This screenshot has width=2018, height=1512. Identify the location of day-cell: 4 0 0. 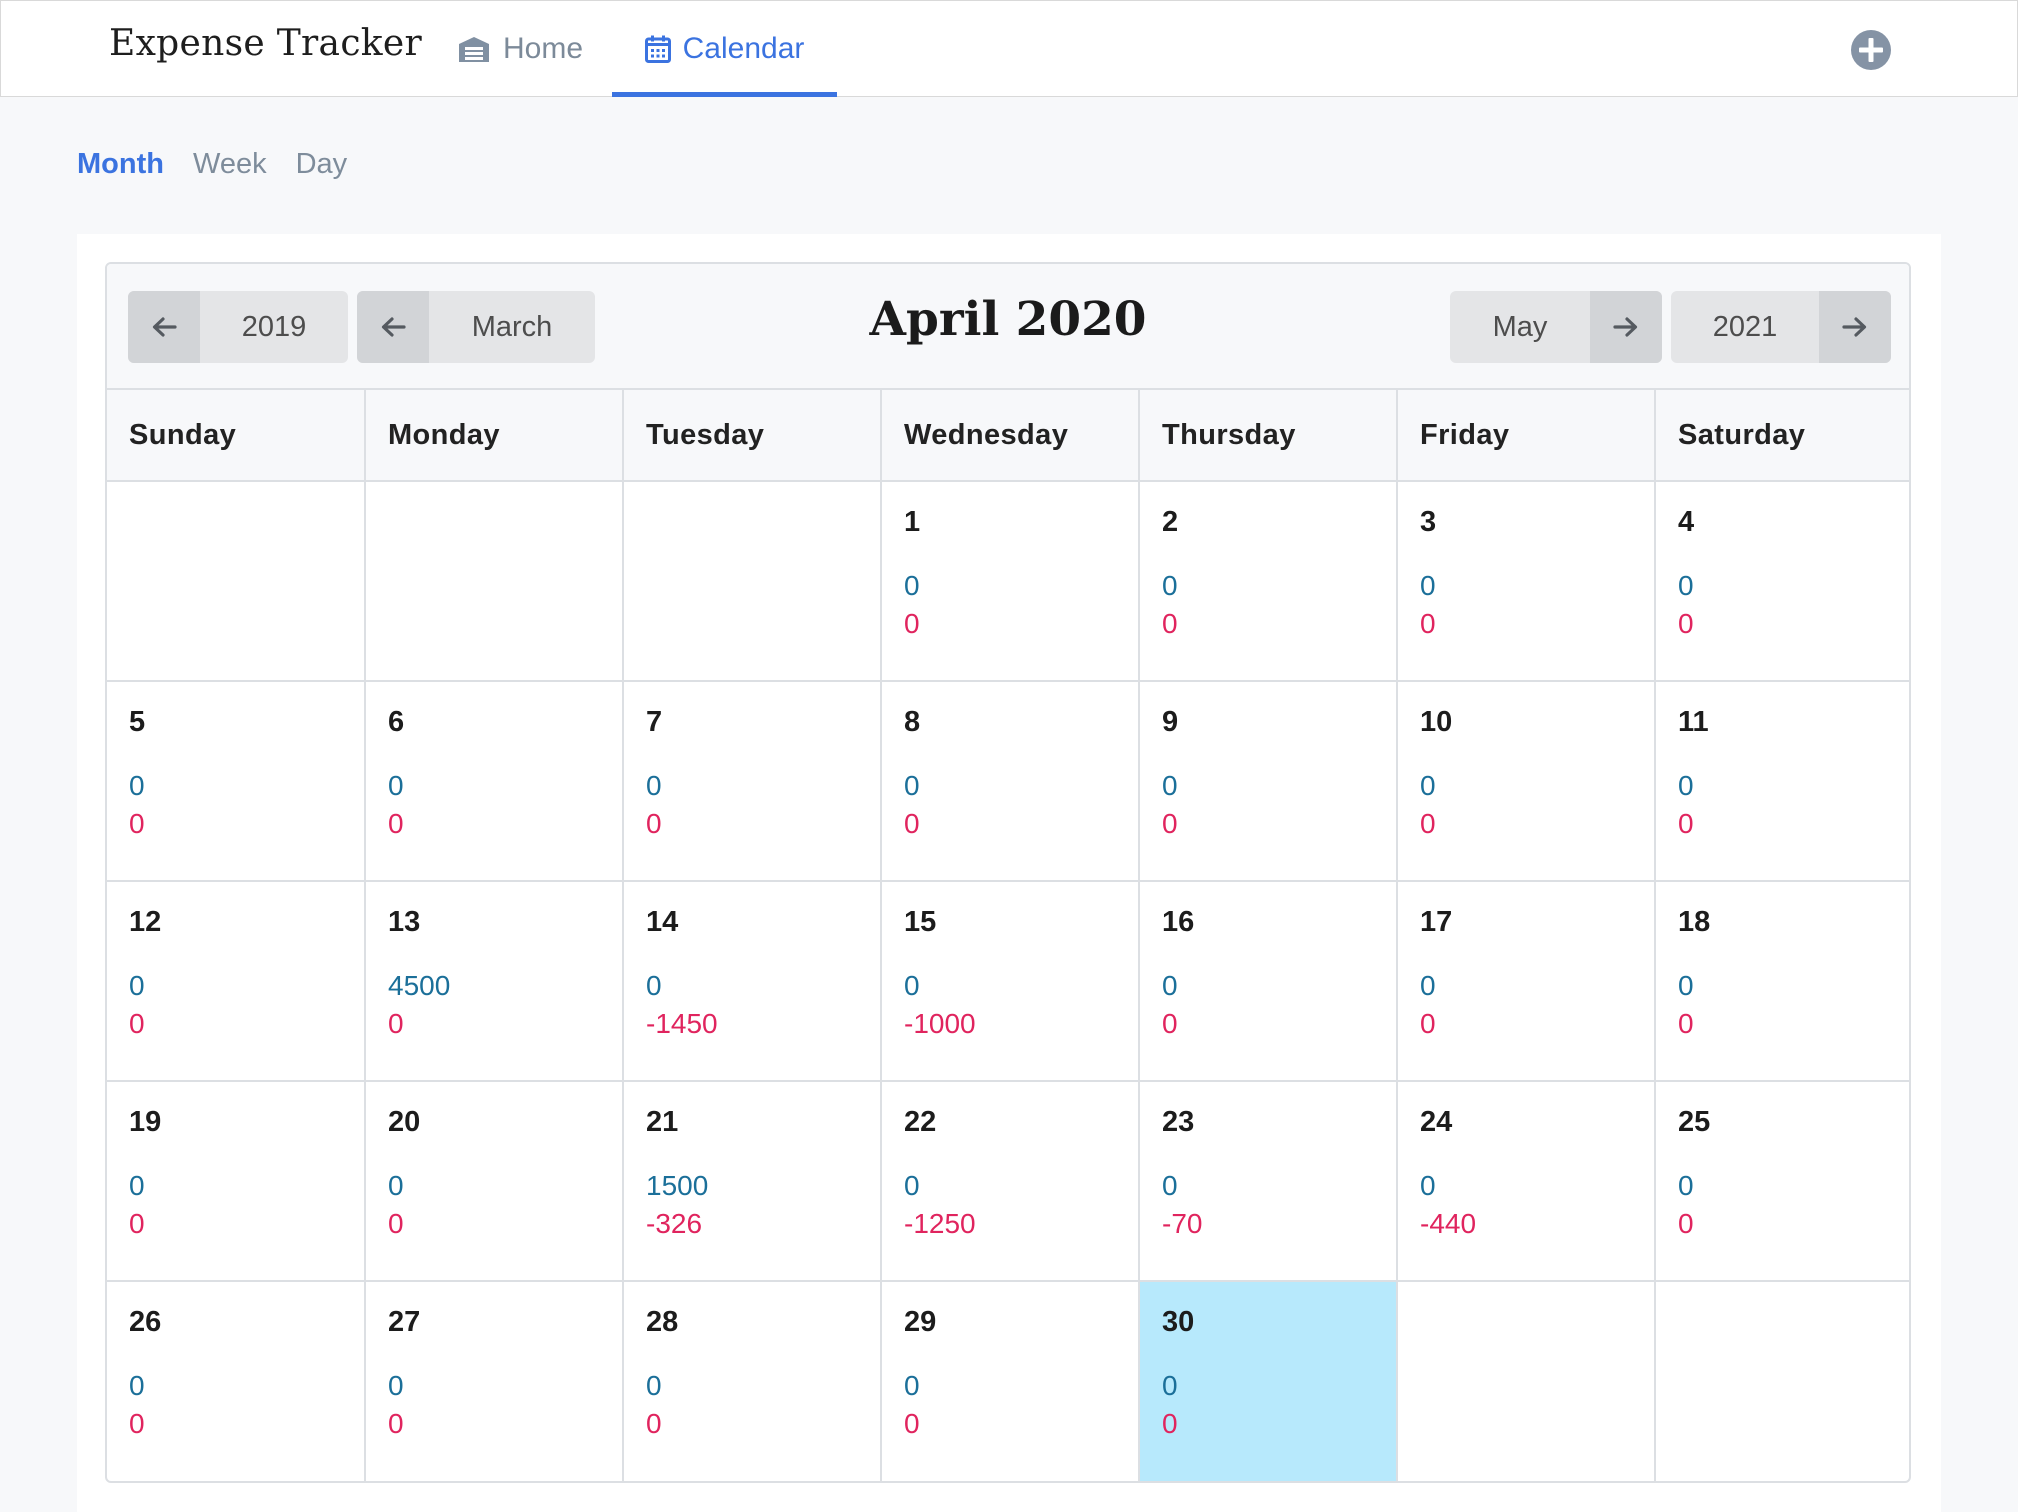
(1782, 582).